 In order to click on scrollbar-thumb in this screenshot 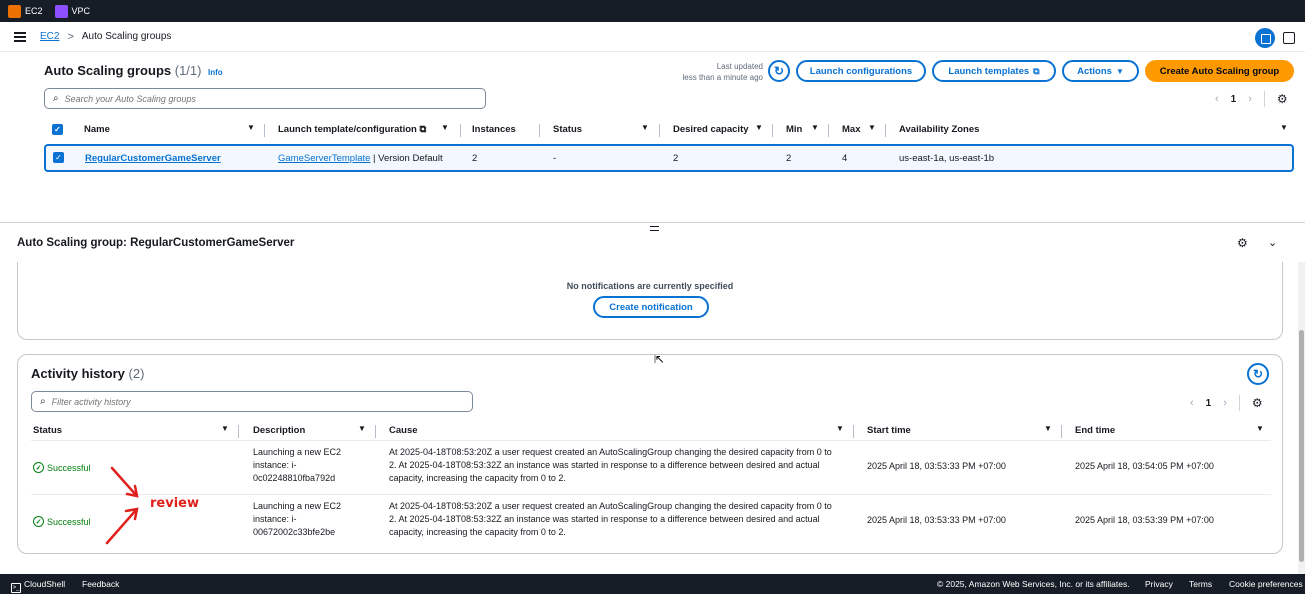, I will do `click(1301, 446)`.